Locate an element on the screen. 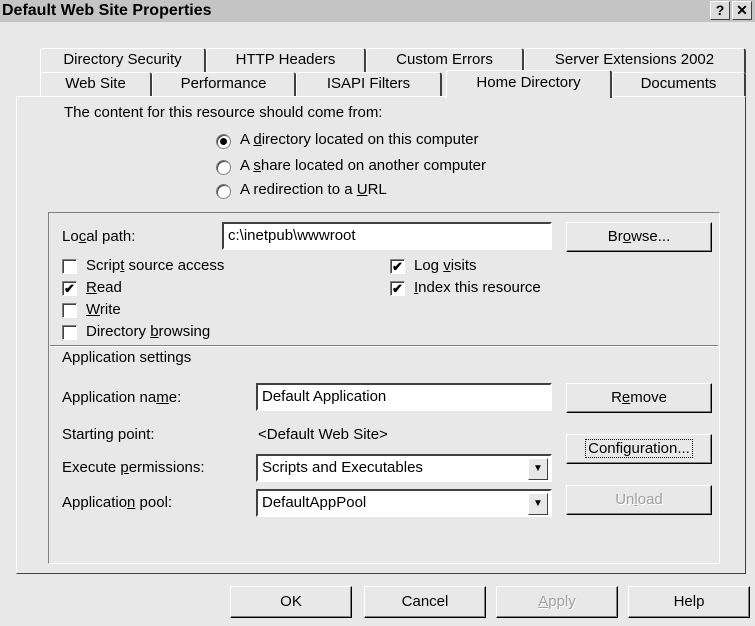 This screenshot has width=755, height=626. help-icon: ? is located at coordinates (720, 10).